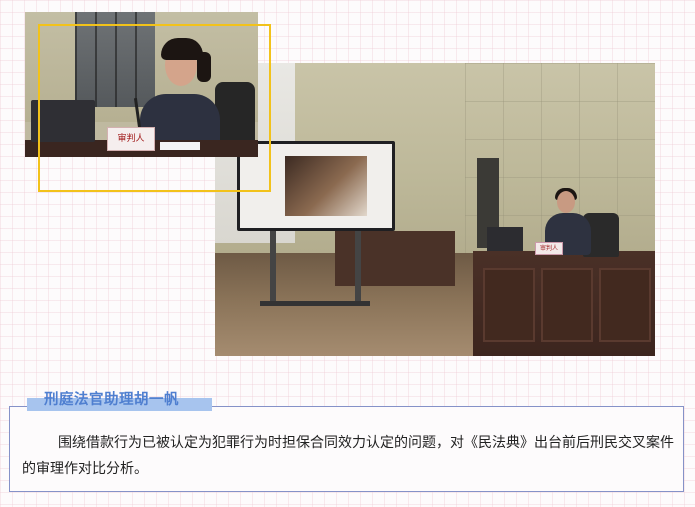  I want to click on presentation-slide-image, so click(326, 186).